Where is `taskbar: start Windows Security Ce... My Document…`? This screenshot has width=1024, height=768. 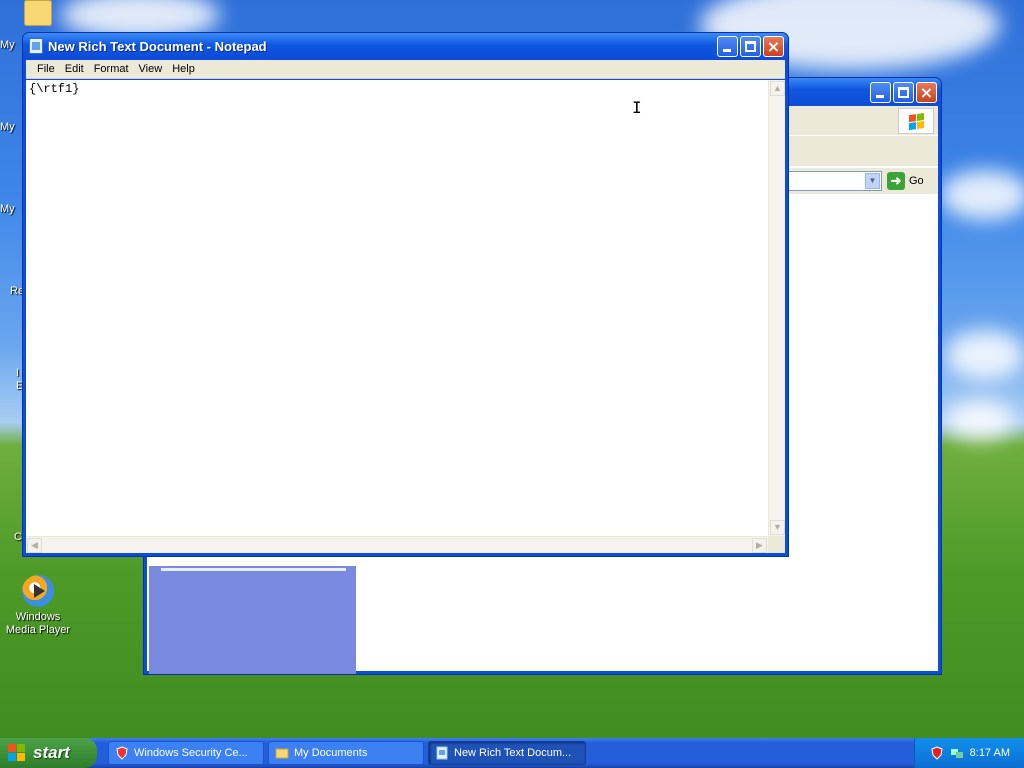
taskbar: start Windows Security Ce... My Document… is located at coordinates (512, 753).